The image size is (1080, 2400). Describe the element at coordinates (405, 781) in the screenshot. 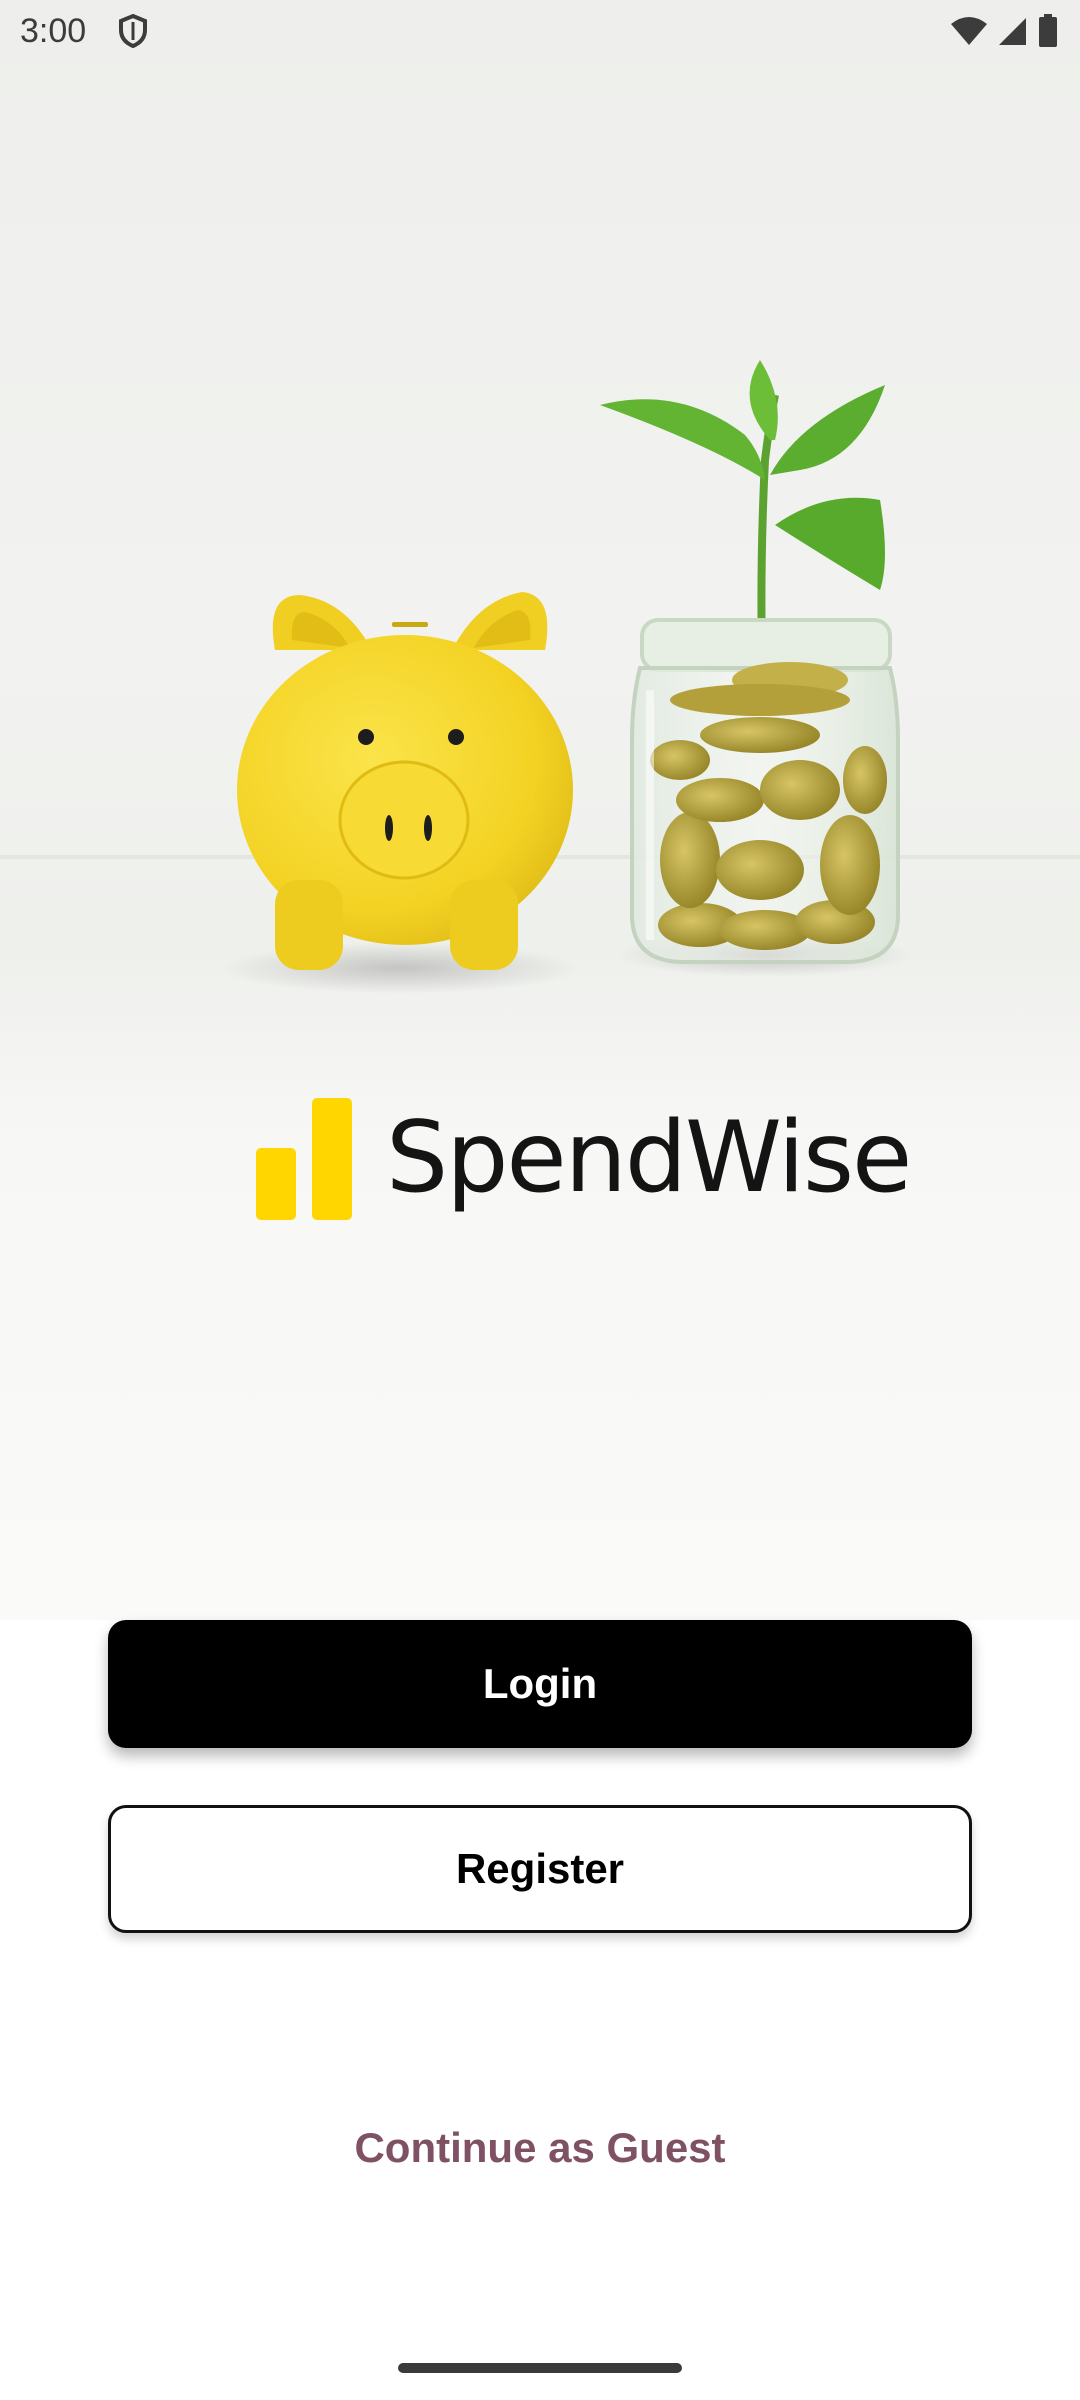

I see `piggy-bank-icon` at that location.